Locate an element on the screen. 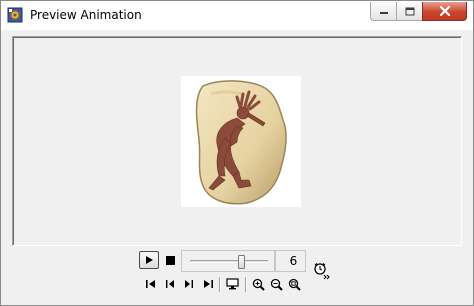  stop-icon is located at coordinates (170, 260).